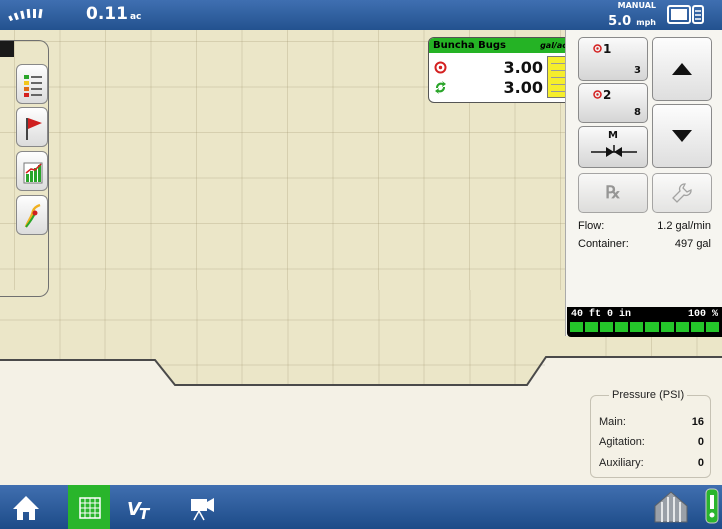  What do you see at coordinates (712, 506) in the screenshot?
I see `alarm-indicator-icon` at bounding box center [712, 506].